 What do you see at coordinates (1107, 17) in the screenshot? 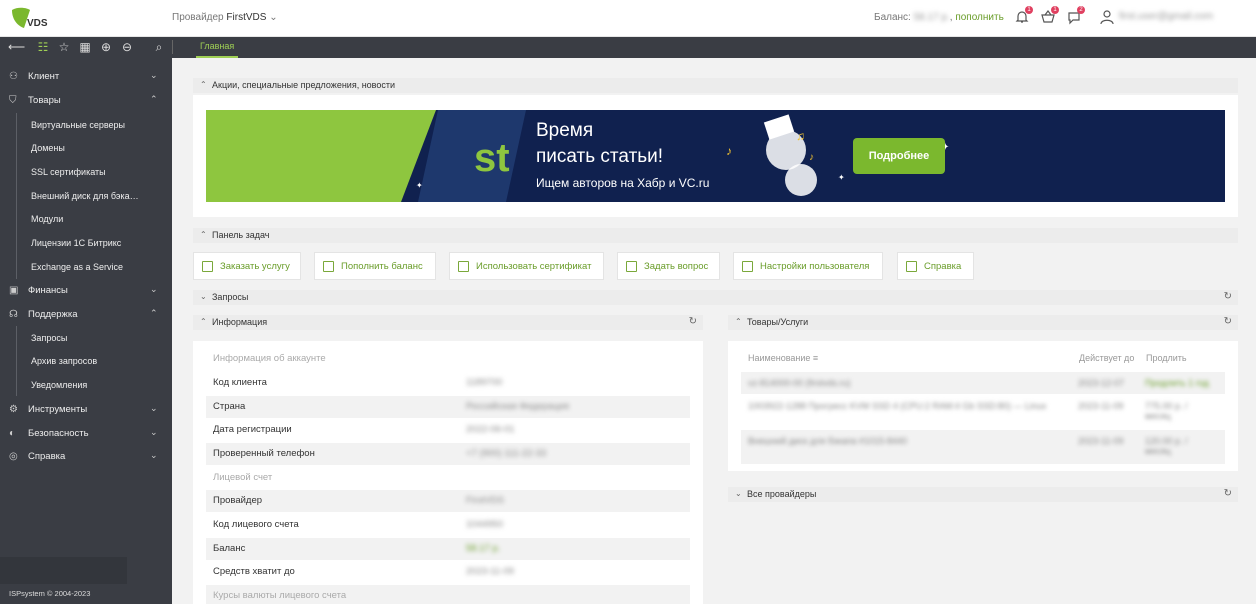
I see `user-icon` at bounding box center [1107, 17].